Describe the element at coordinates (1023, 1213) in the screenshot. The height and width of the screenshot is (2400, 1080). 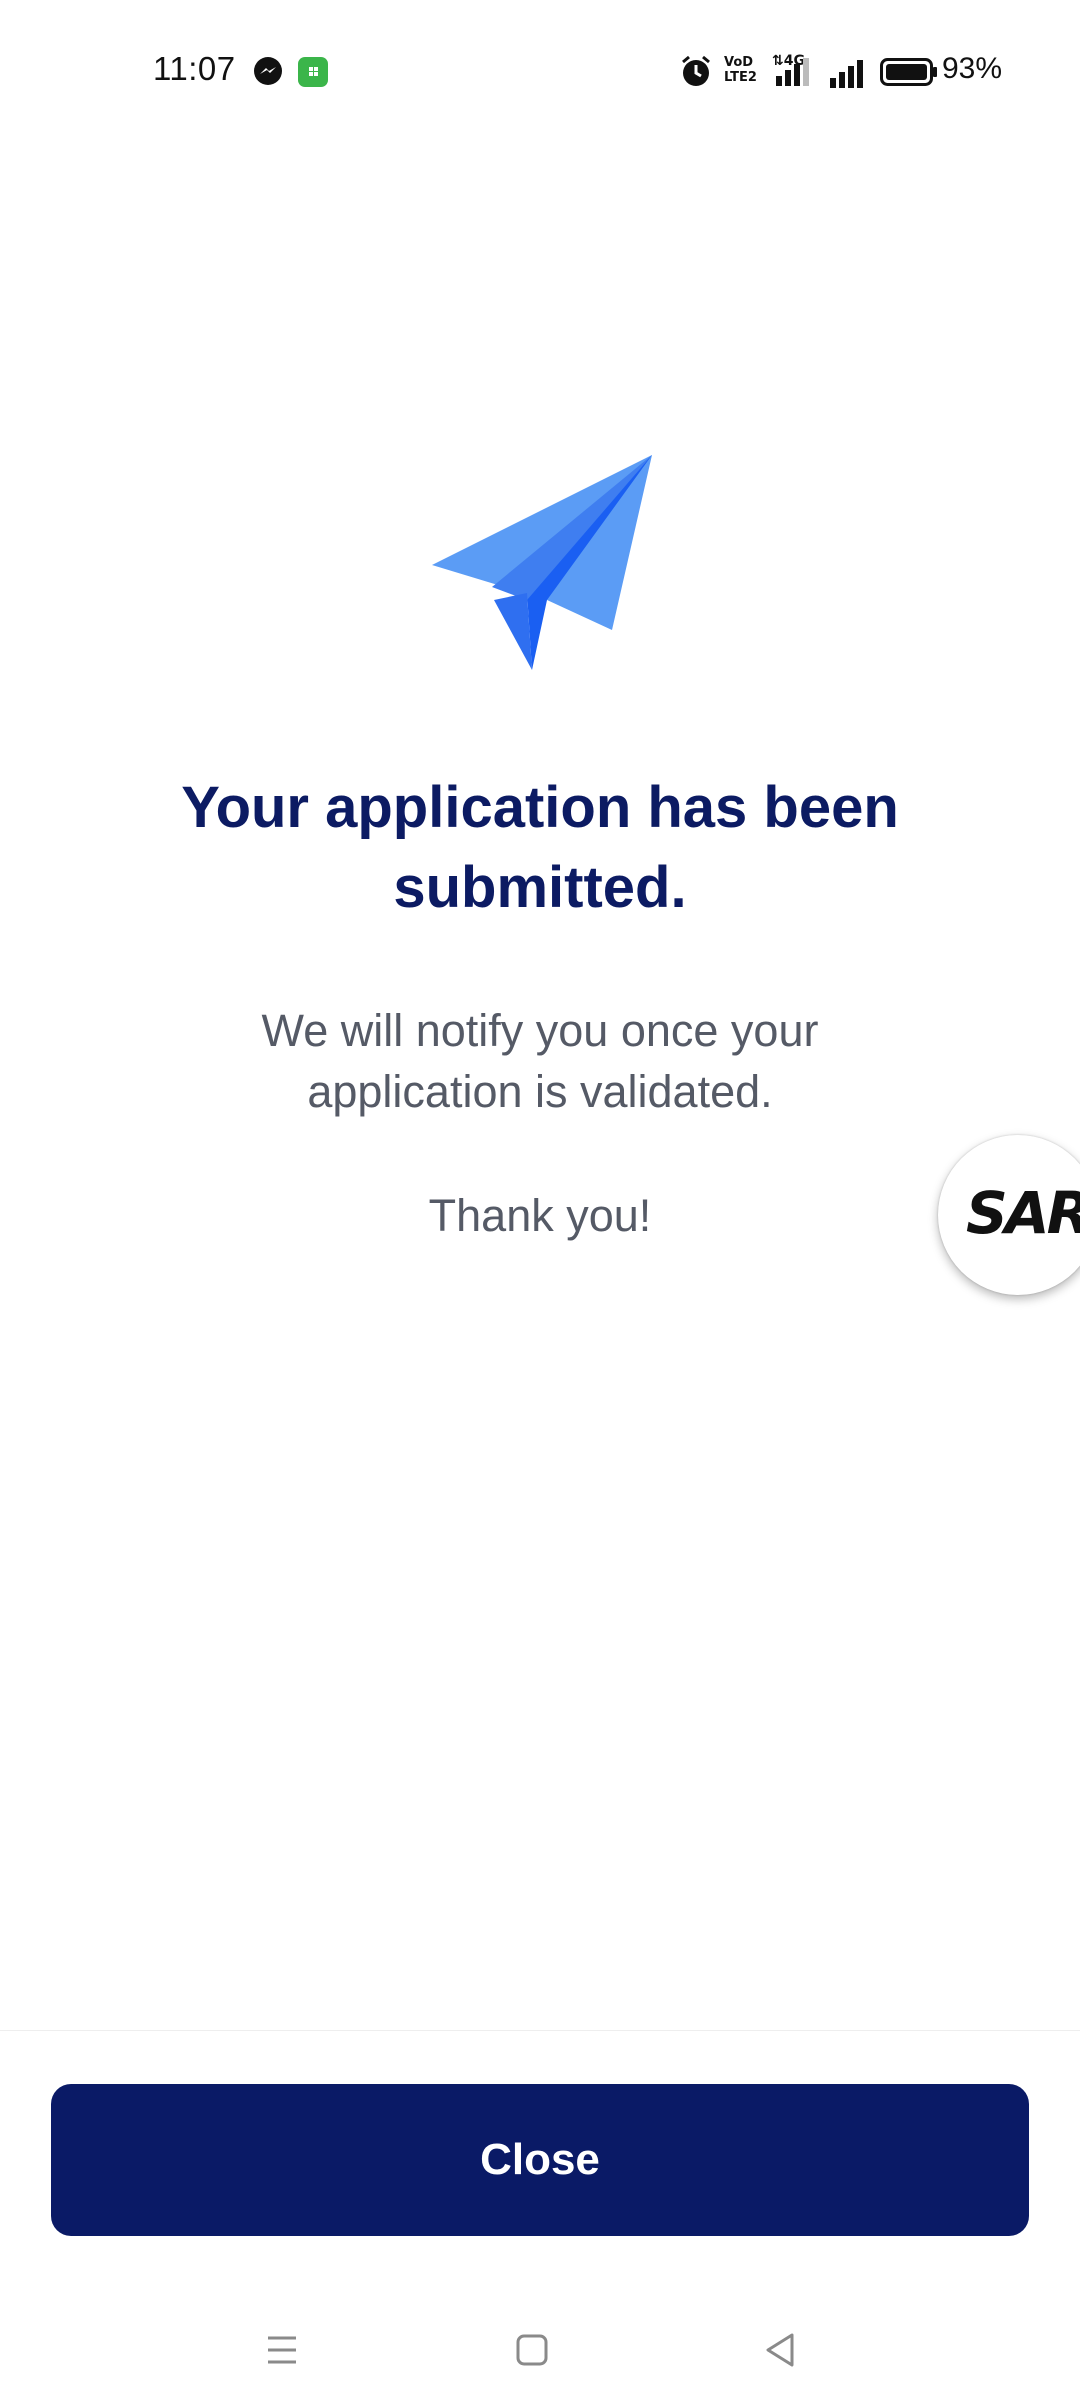
I see `sar-logo: SAR` at that location.